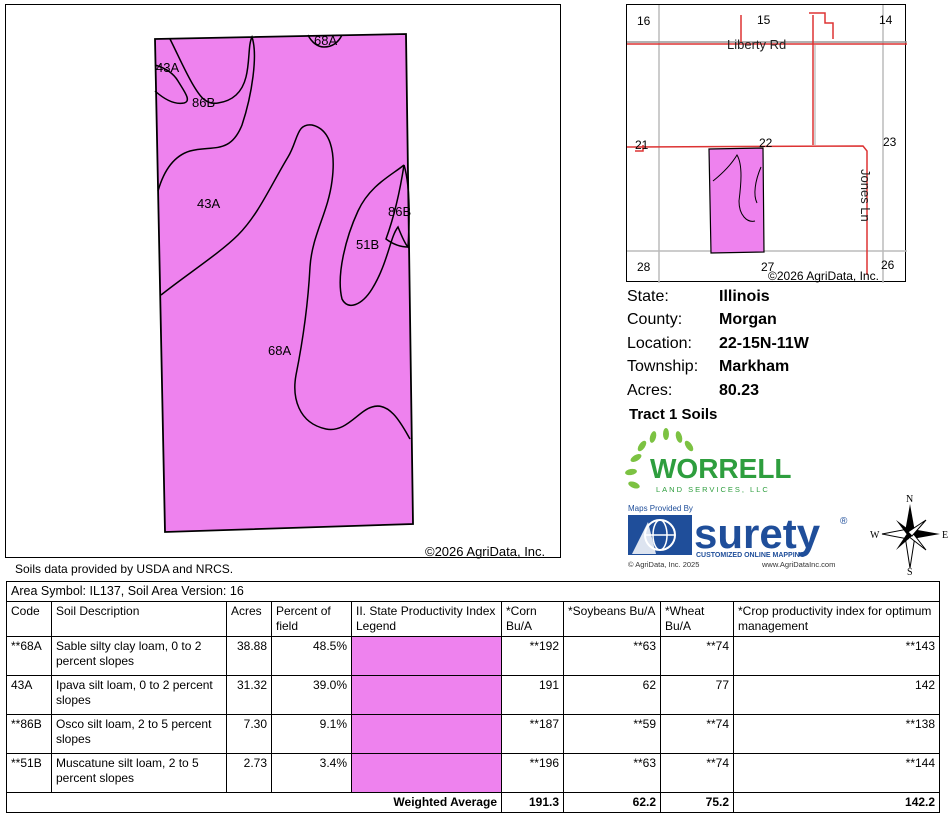 This screenshot has width=951, height=821. I want to click on cell-code: **86B, so click(29, 734).